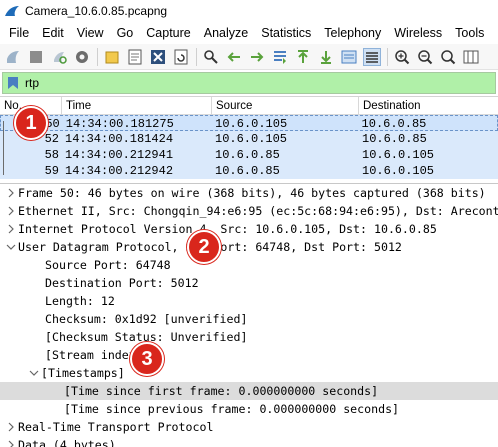  What do you see at coordinates (168, 33) in the screenshot?
I see `menu-capture: Capture` at bounding box center [168, 33].